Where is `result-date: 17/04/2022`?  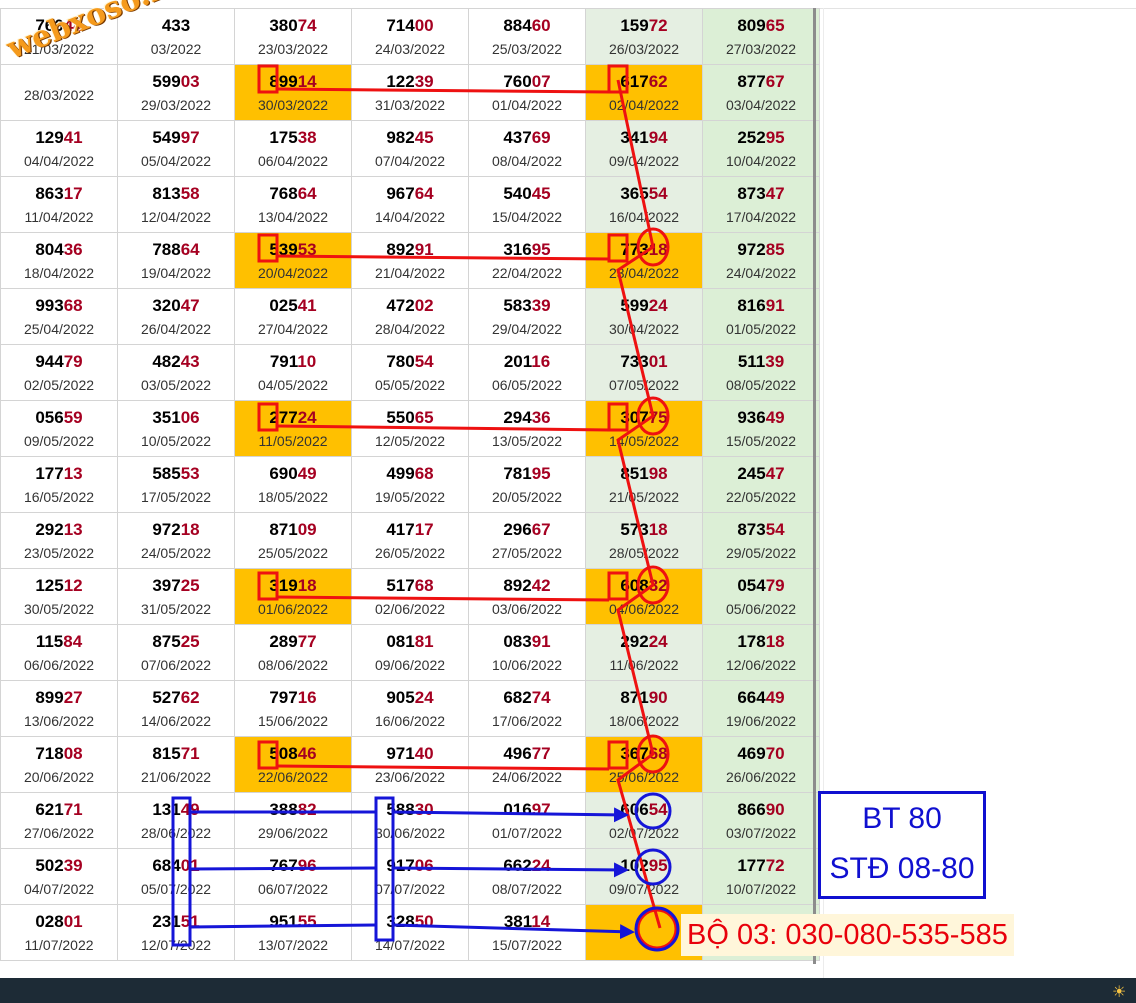
result-date: 17/04/2022 is located at coordinates (761, 216).